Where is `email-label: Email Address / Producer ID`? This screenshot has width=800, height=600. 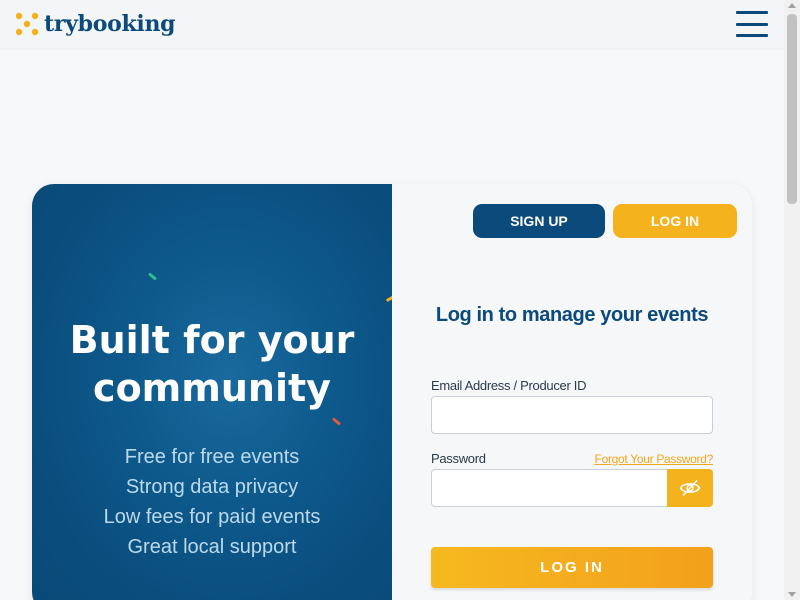 email-label: Email Address / Producer ID is located at coordinates (509, 385).